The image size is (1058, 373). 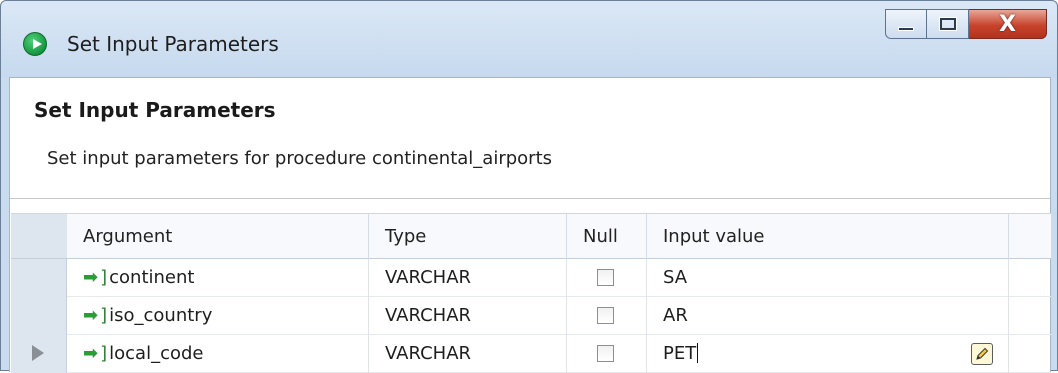 I want to click on current-row-indicator-icon, so click(x=38, y=353).